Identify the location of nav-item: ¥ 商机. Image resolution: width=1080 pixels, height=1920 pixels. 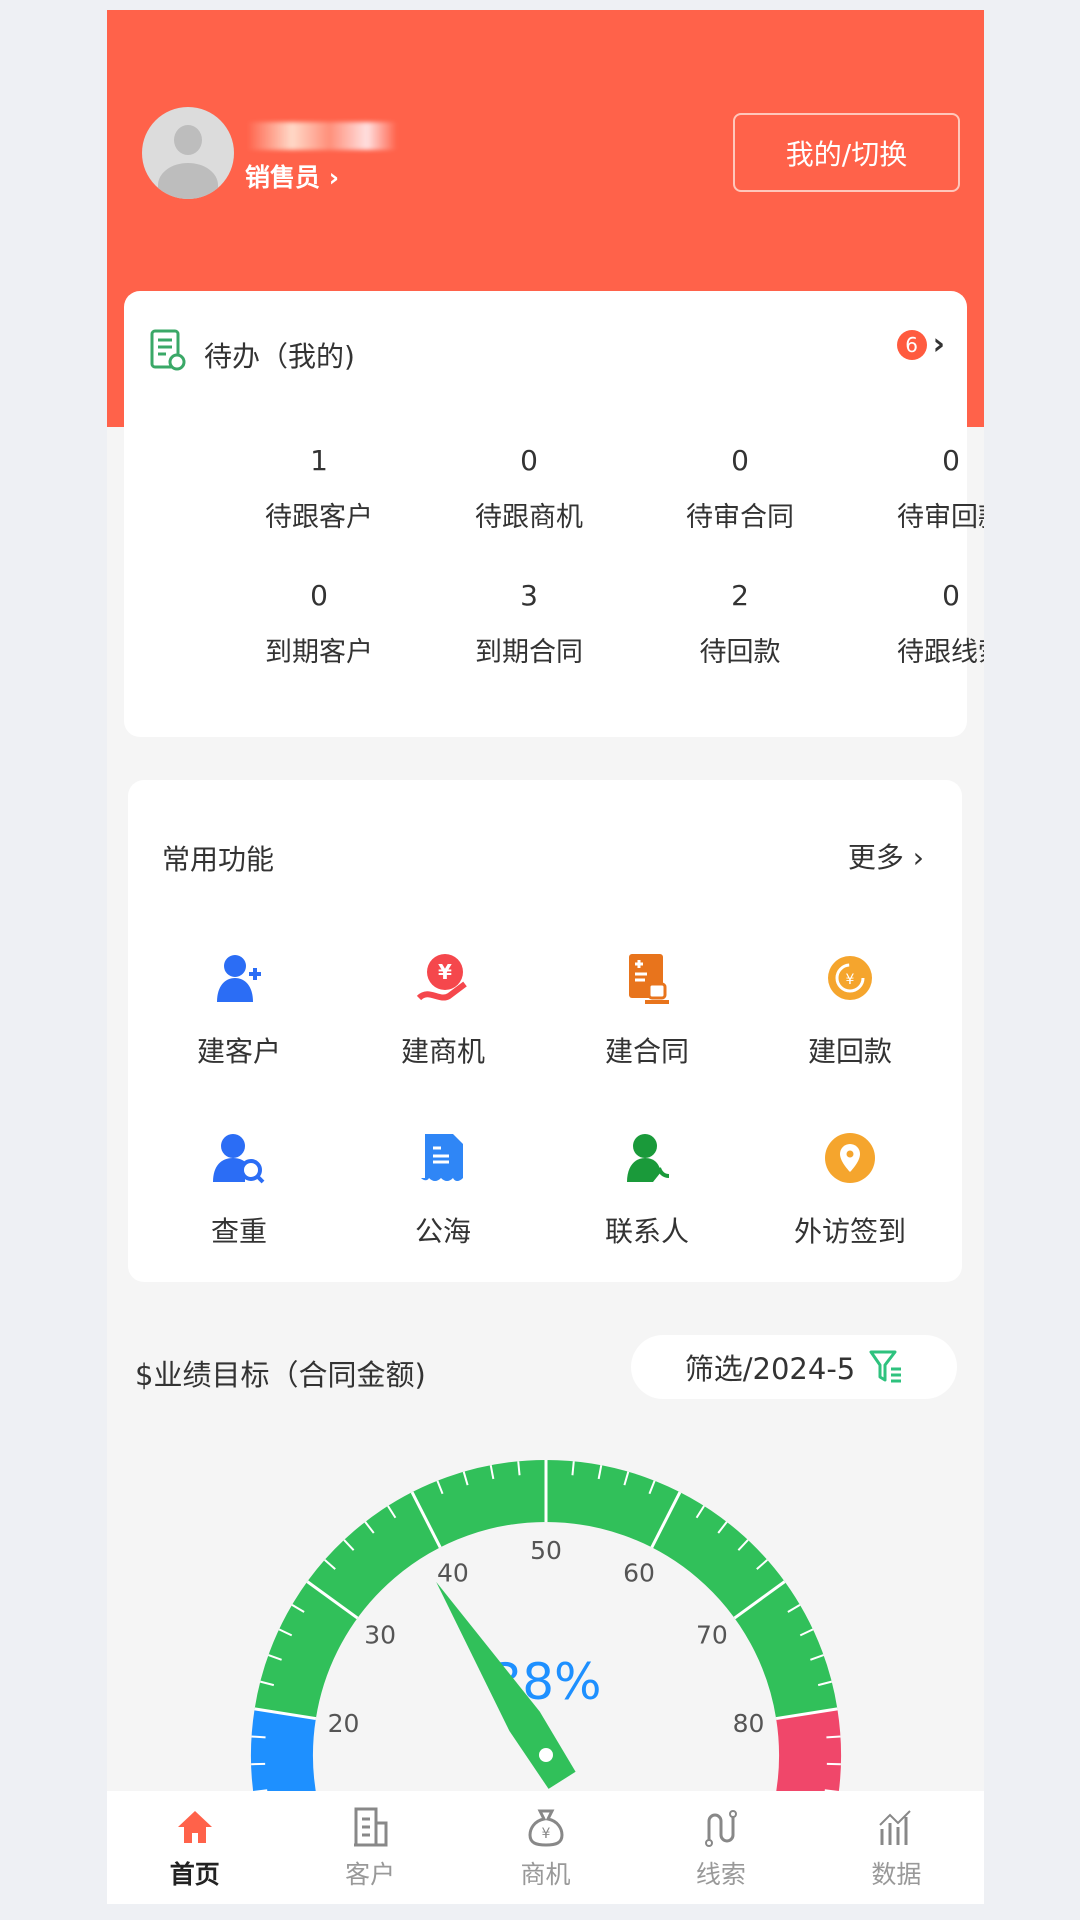
(545, 1847).